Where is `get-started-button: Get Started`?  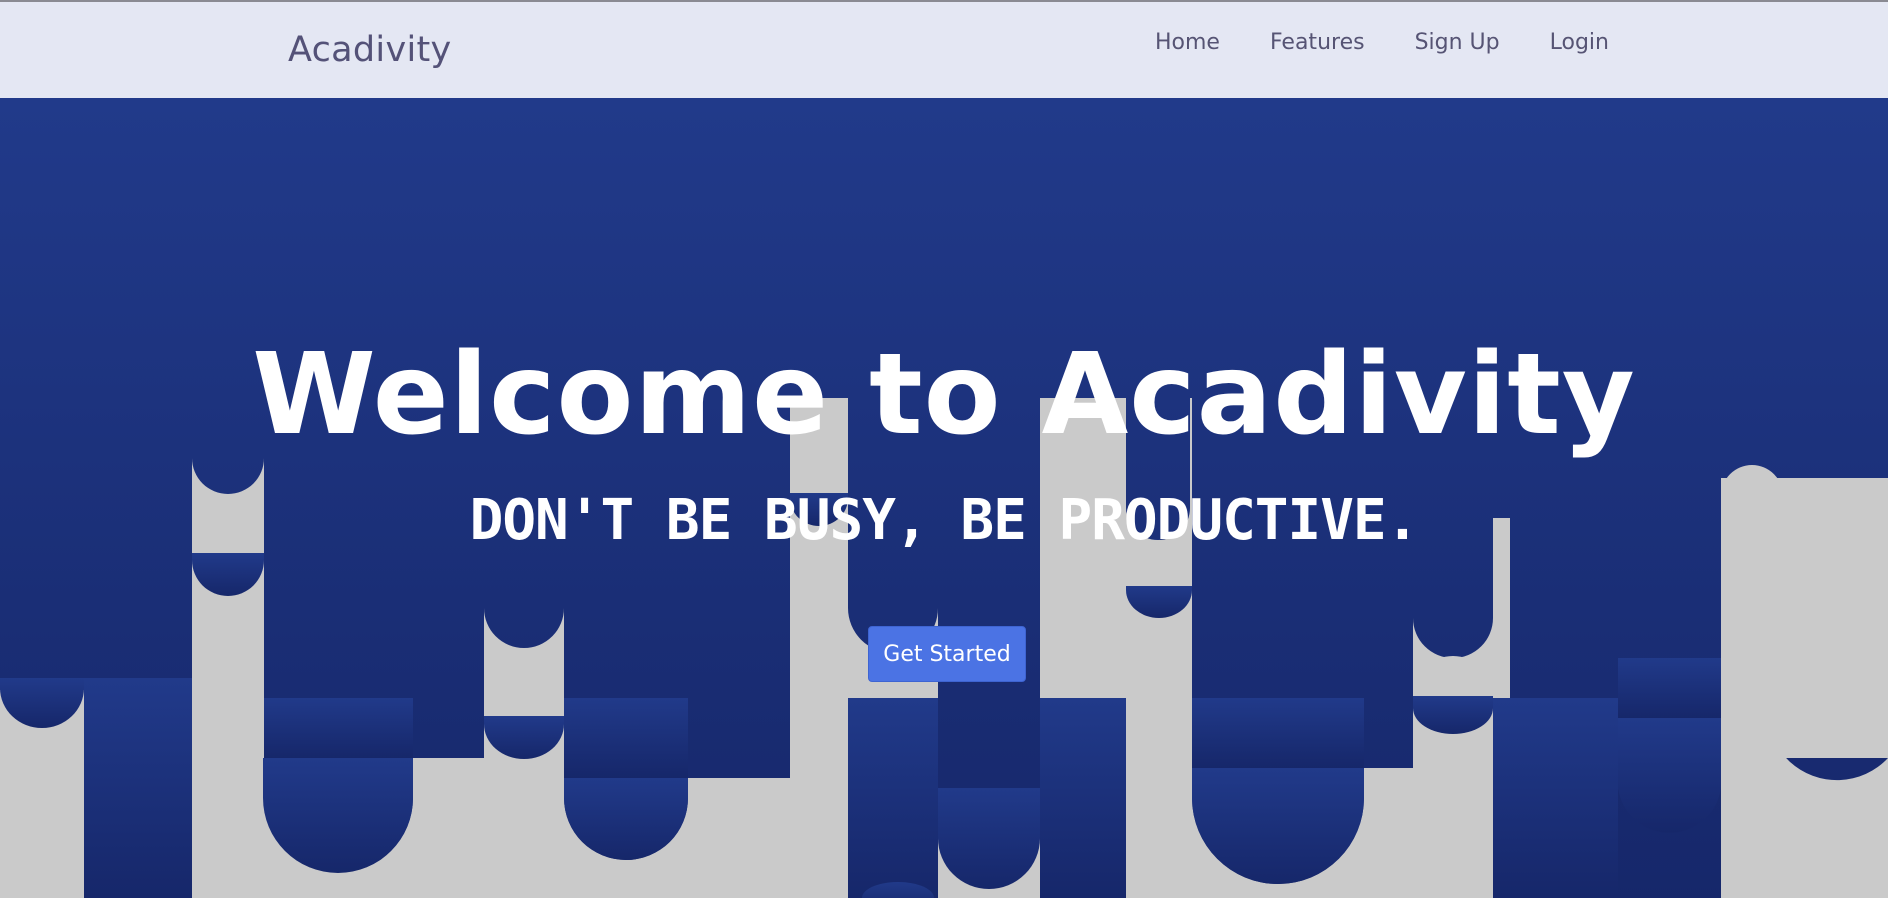
get-started-button: Get Started is located at coordinates (947, 654).